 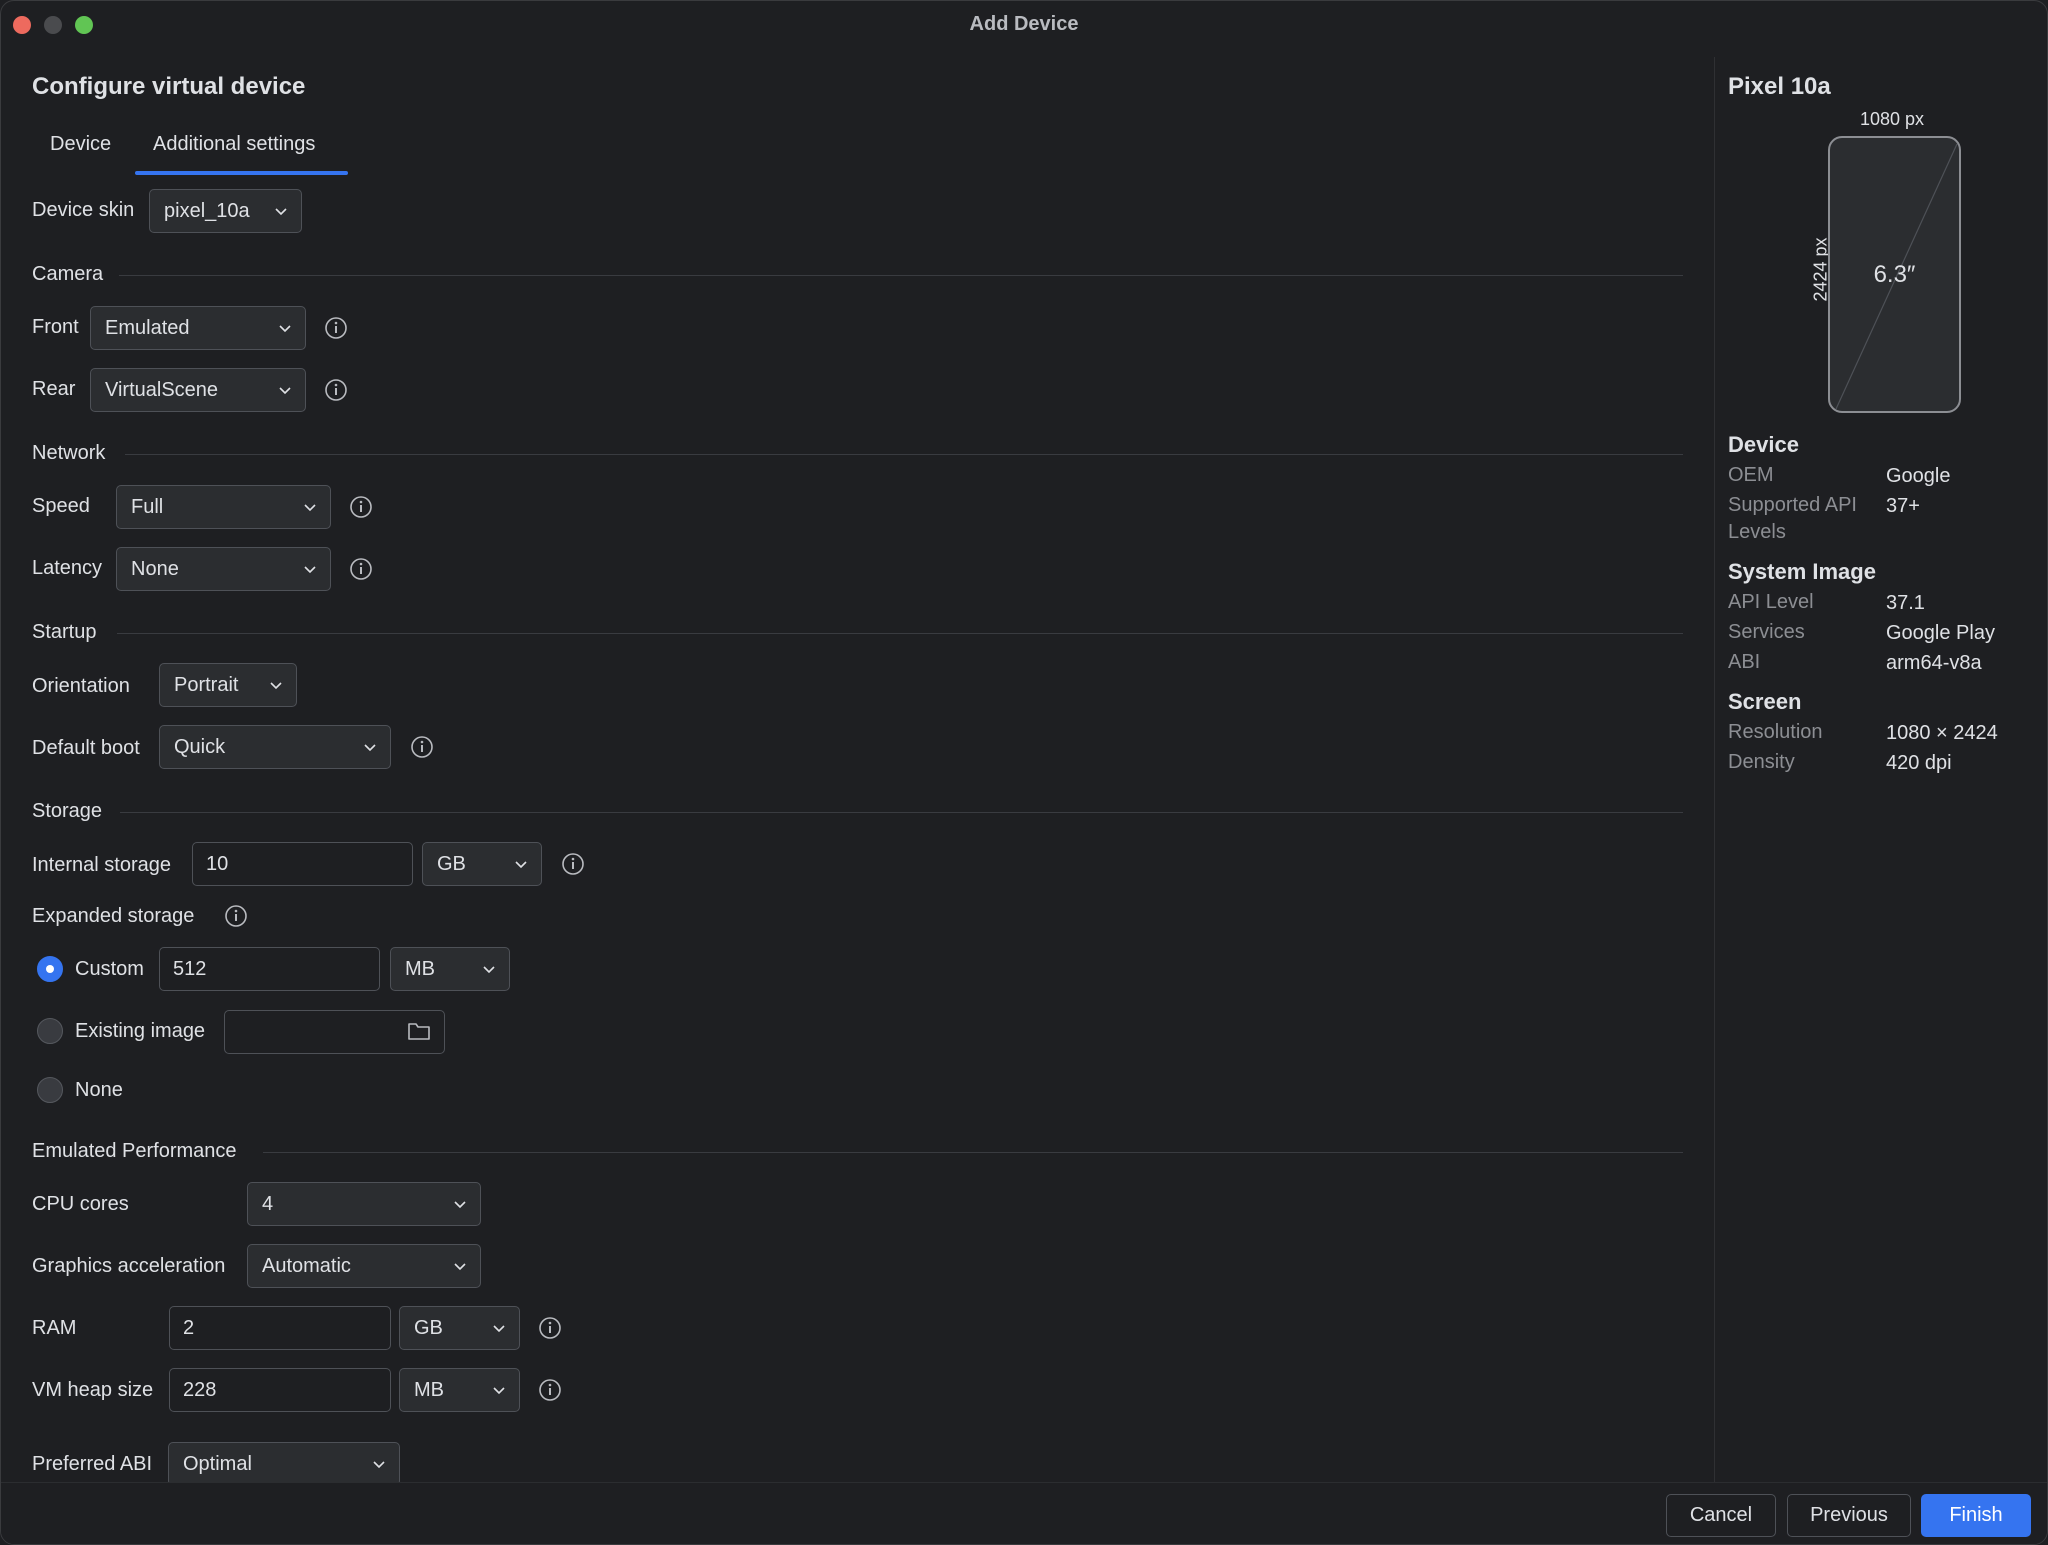 I want to click on folder-icon, so click(x=419, y=1031).